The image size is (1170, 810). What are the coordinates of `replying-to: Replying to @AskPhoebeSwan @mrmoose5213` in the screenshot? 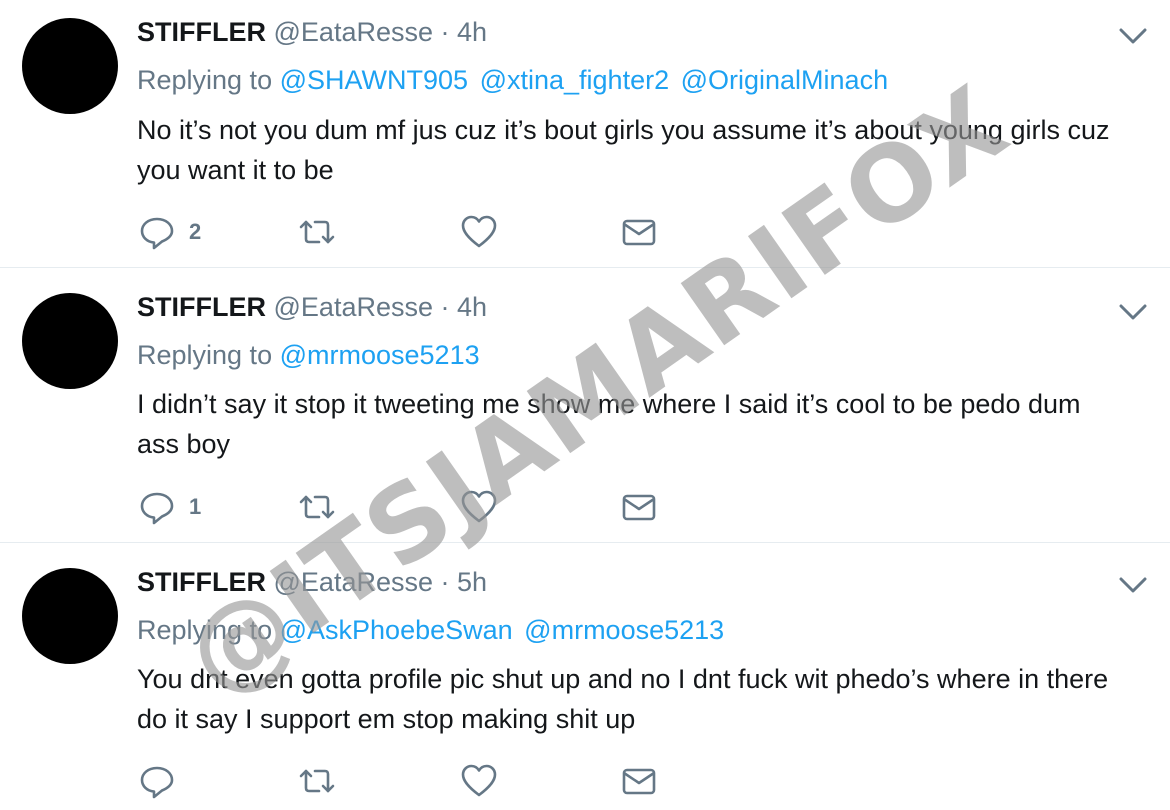 It's located at (432, 630).